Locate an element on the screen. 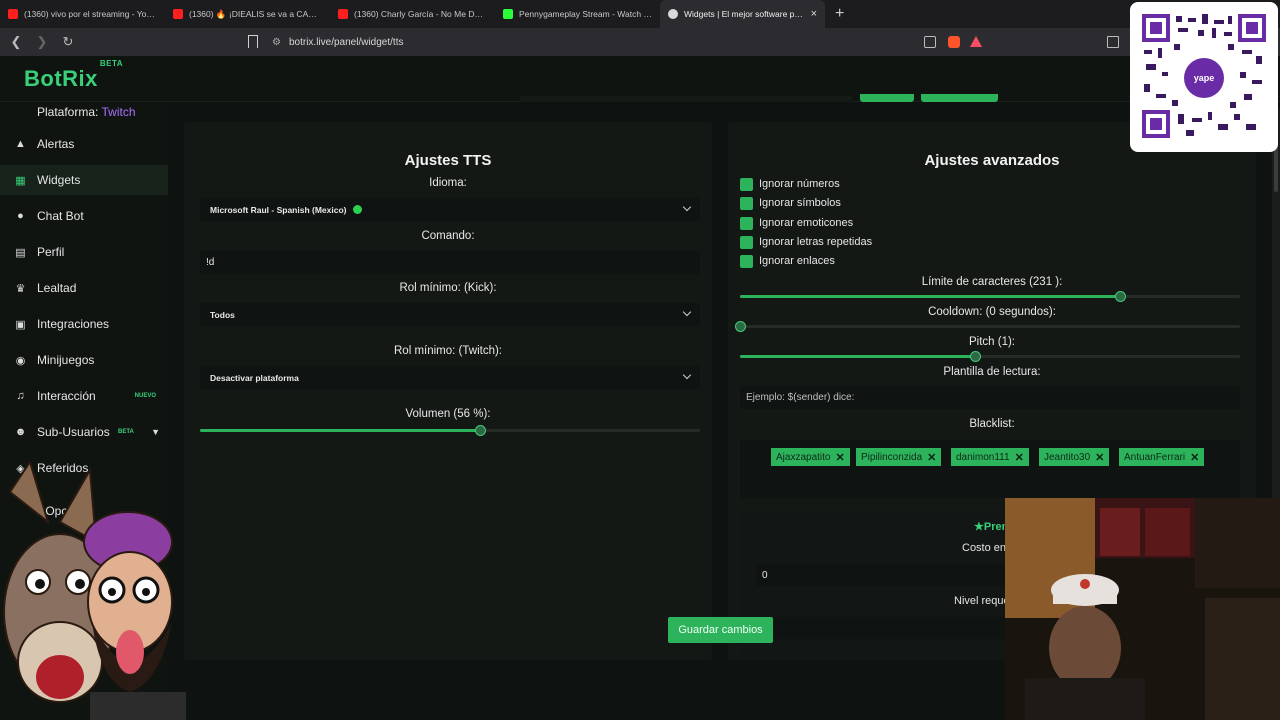 The image size is (1280, 720). tab-title: Pennygameplay Stream - Watch Live is located at coordinates (585, 14).